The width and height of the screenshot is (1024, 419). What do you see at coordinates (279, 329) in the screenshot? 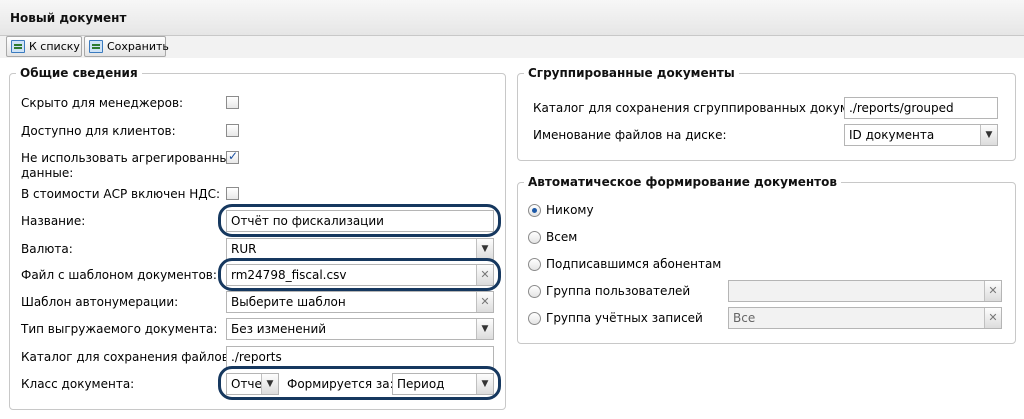
I see `export-type-value: Без изменений` at bounding box center [279, 329].